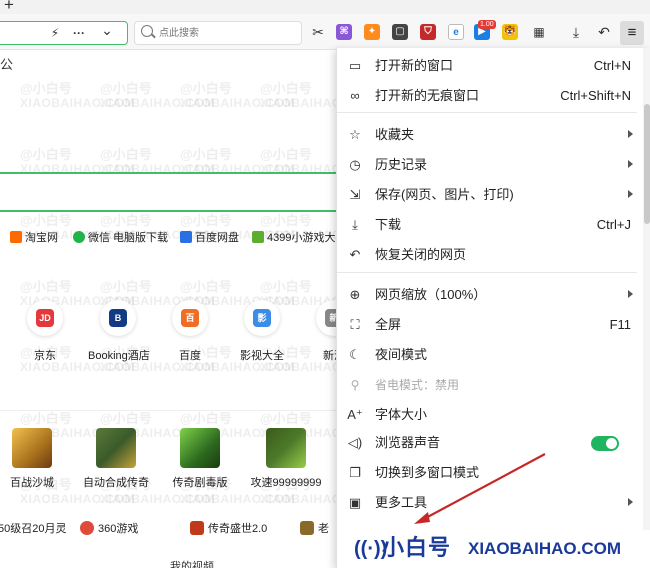 This screenshot has width=650, height=568. What do you see at coordinates (605, 443) in the screenshot?
I see `sound-toggle` at bounding box center [605, 443].